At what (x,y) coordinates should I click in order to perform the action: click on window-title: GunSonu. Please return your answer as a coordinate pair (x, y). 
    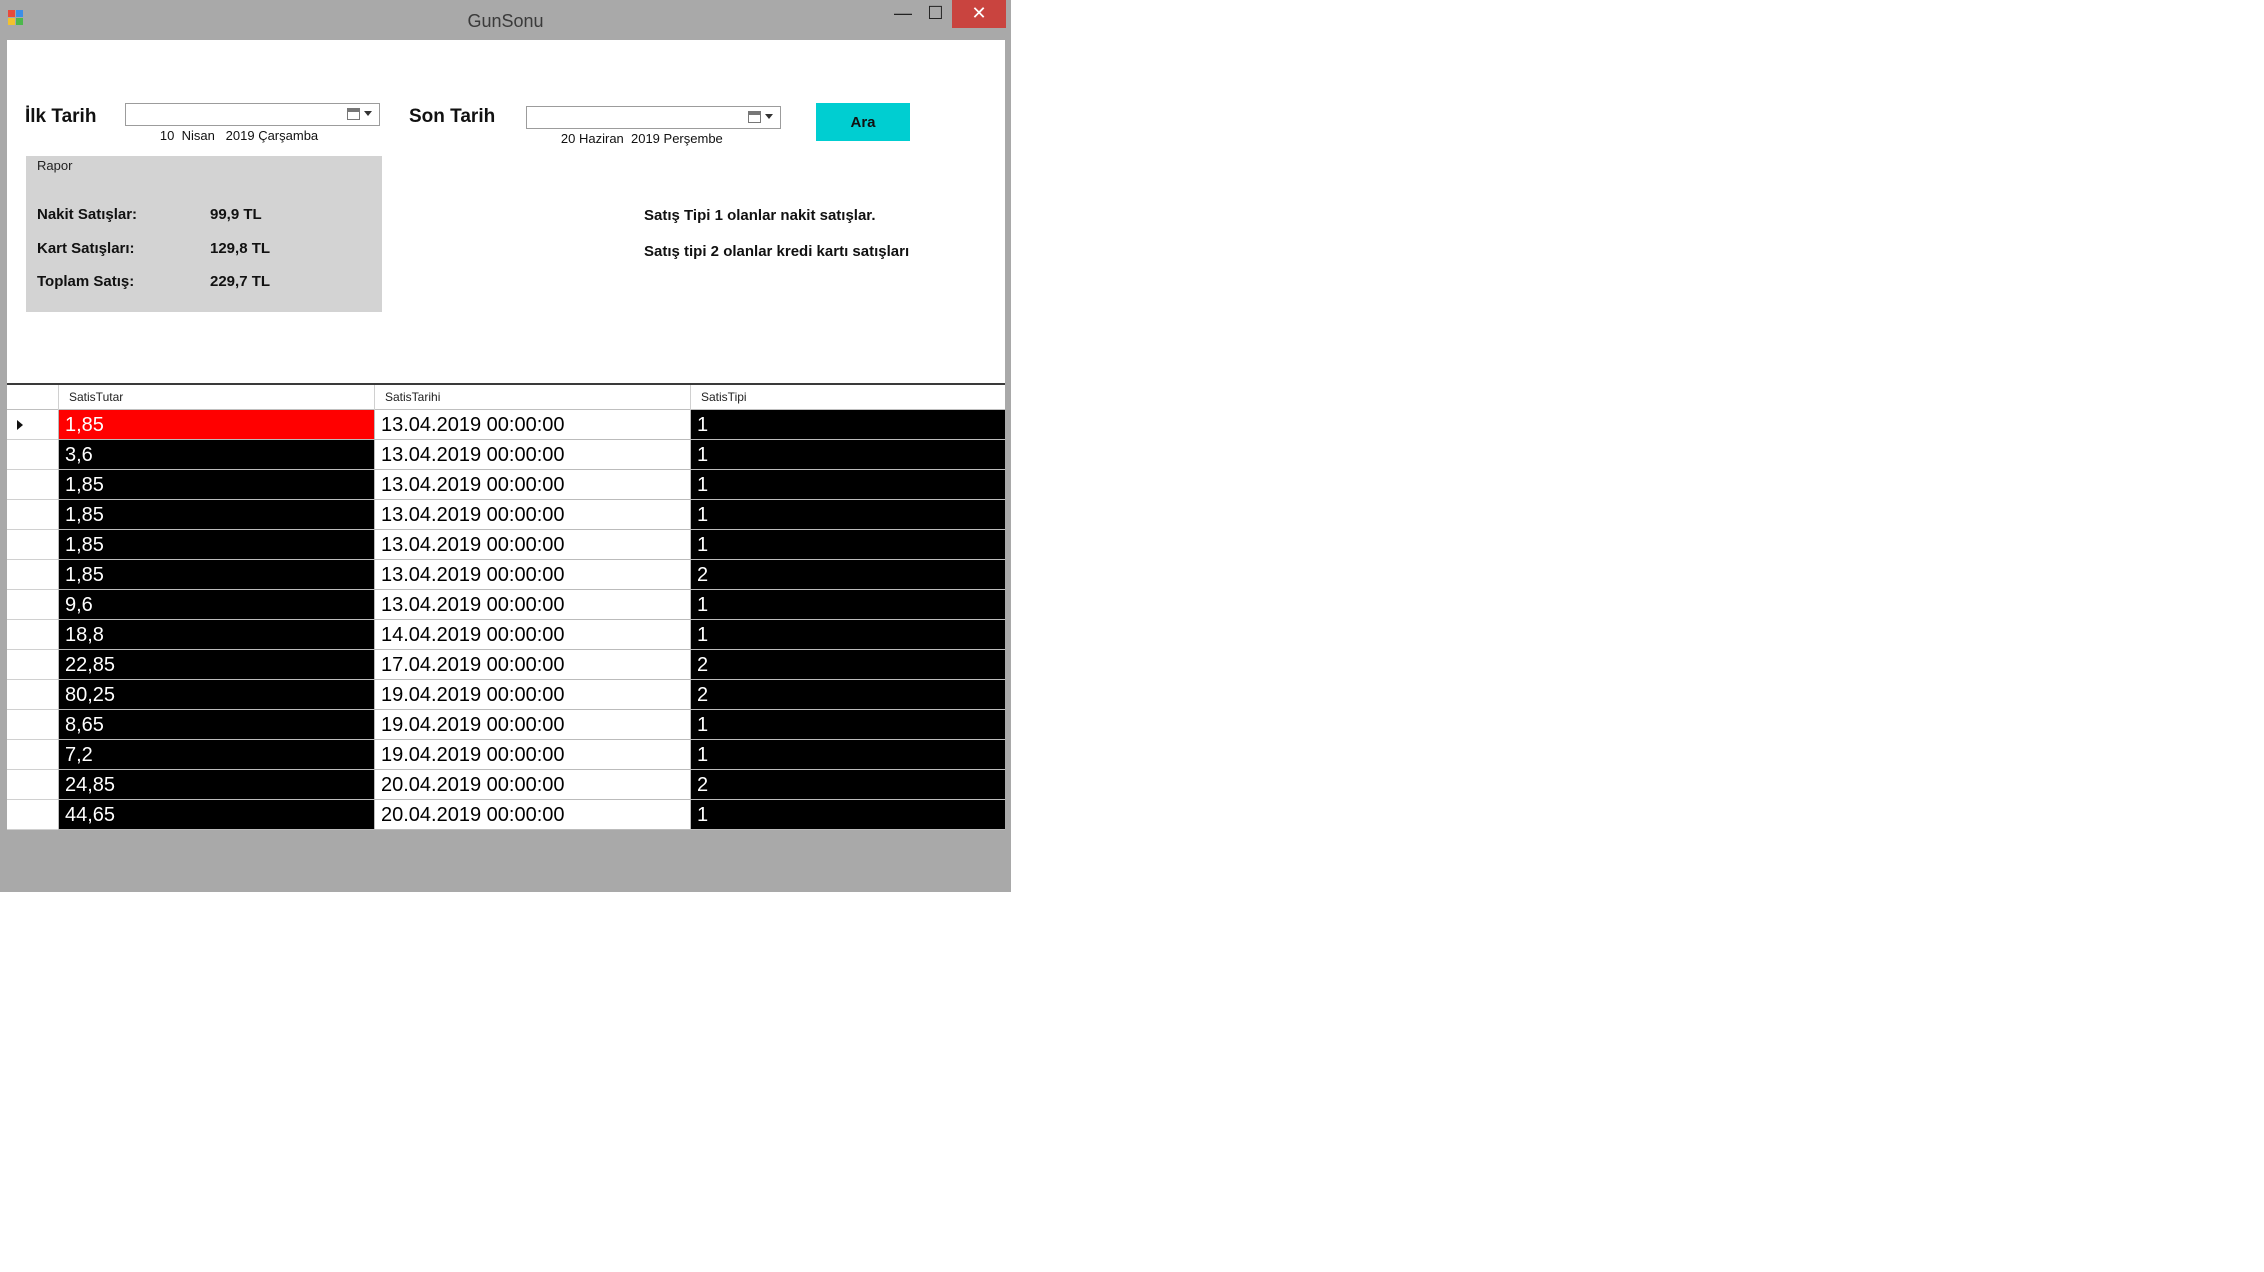
    Looking at the image, I should click on (505, 21).